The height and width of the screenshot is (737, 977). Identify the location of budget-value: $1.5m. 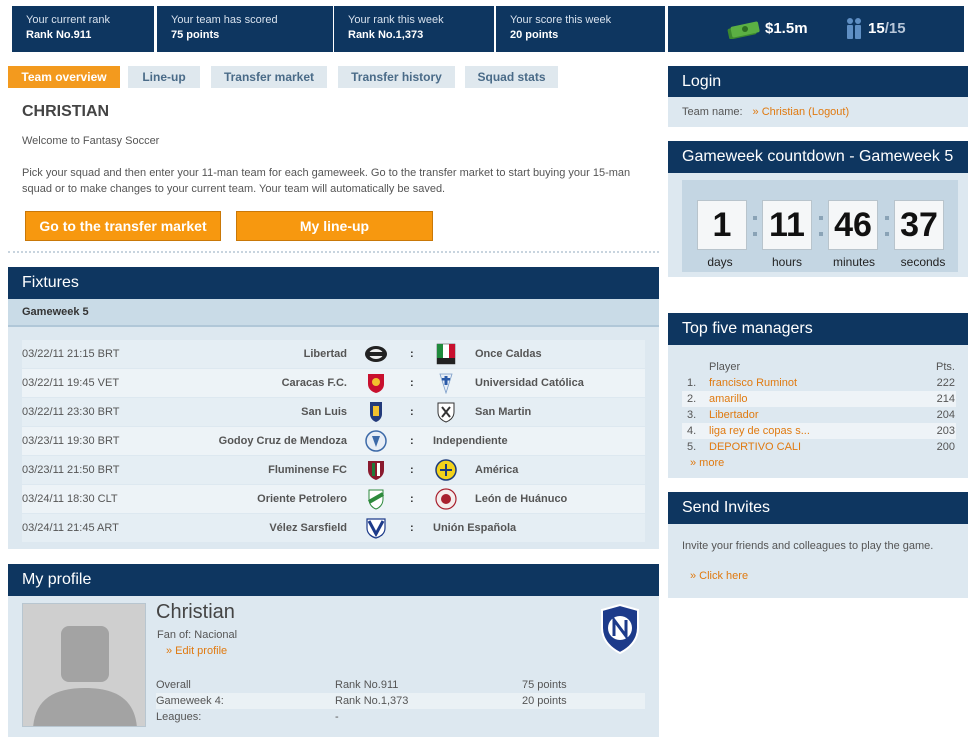
(786, 28).